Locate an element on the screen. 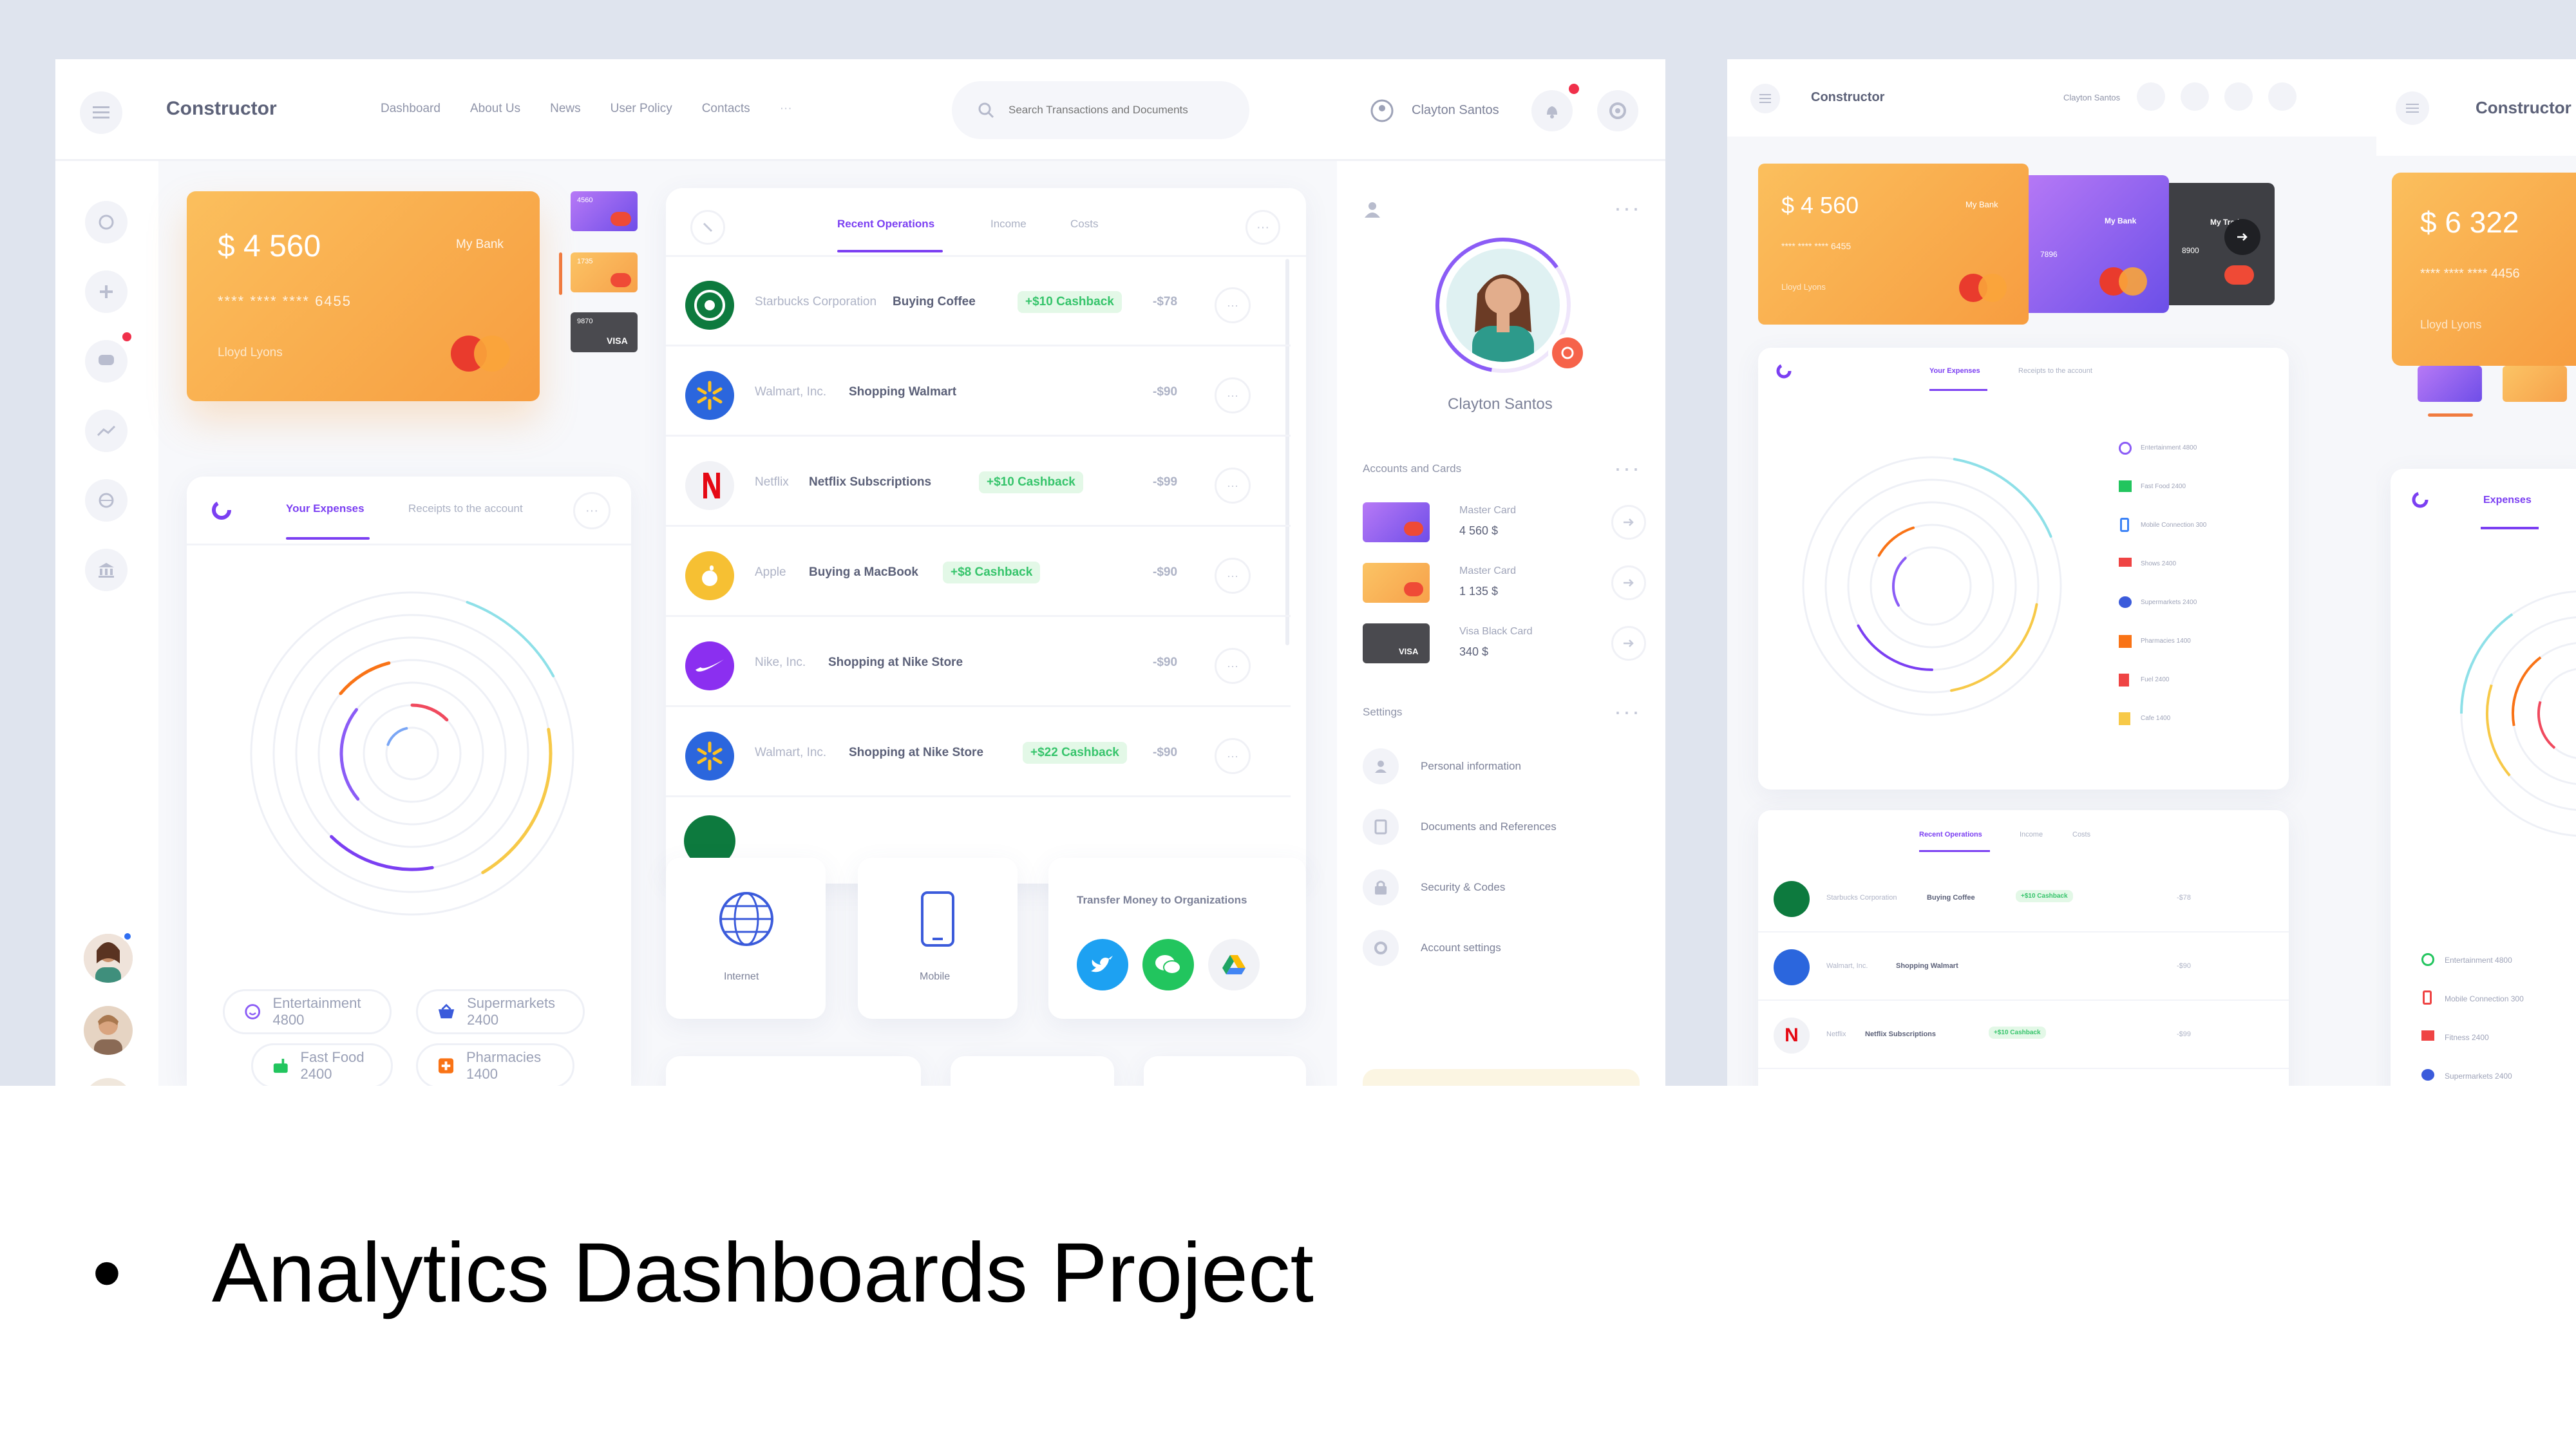 The image size is (2576, 1449). settings-item-security: Security & Codes is located at coordinates (1504, 888).